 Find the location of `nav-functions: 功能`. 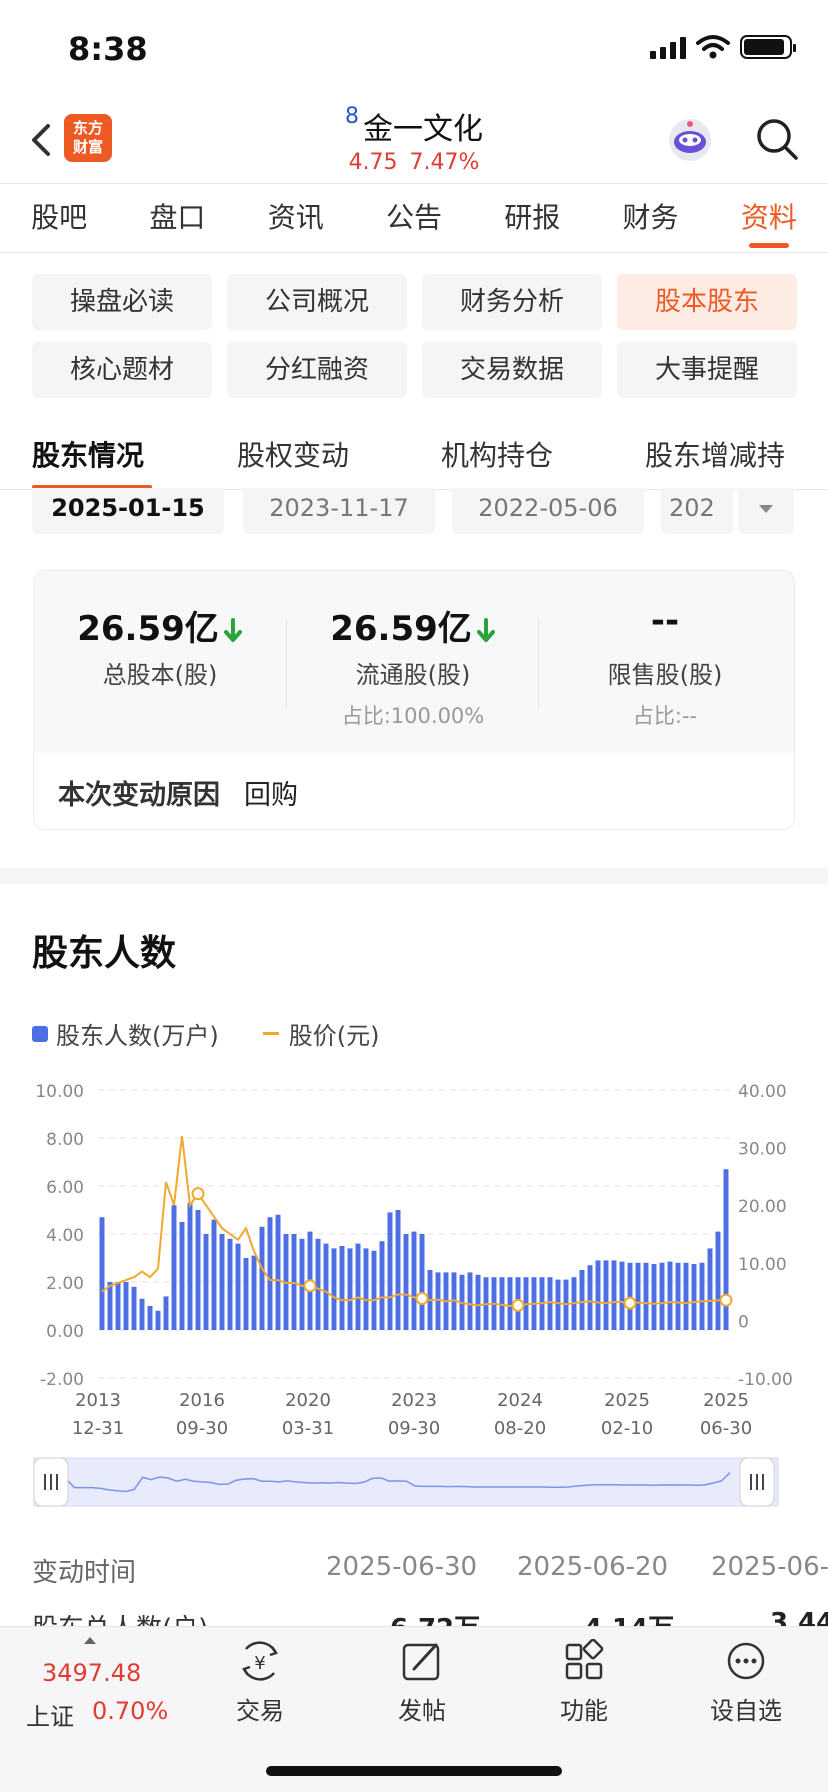

nav-functions: 功能 is located at coordinates (584, 1682).